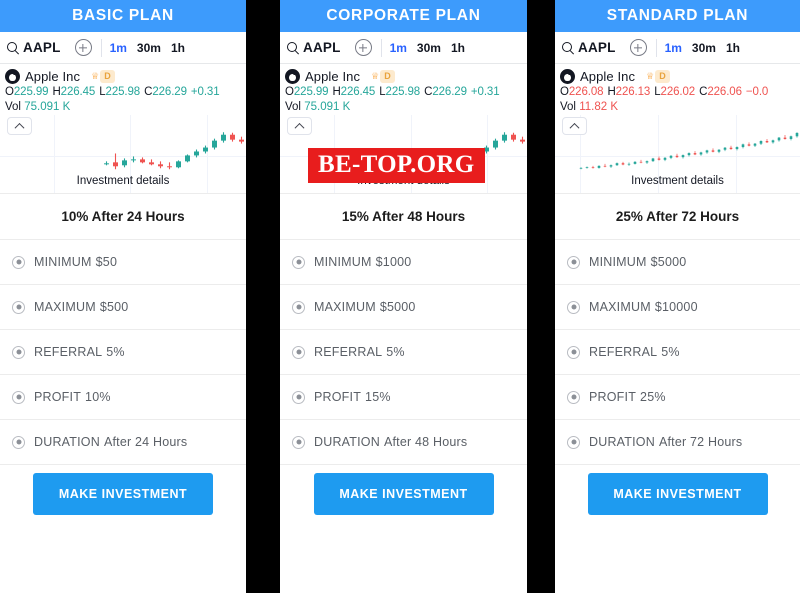 Image resolution: width=800 pixels, height=593 pixels. Describe the element at coordinates (78, 92) in the screenshot. I see `ohlc-h-value: 226.45` at that location.